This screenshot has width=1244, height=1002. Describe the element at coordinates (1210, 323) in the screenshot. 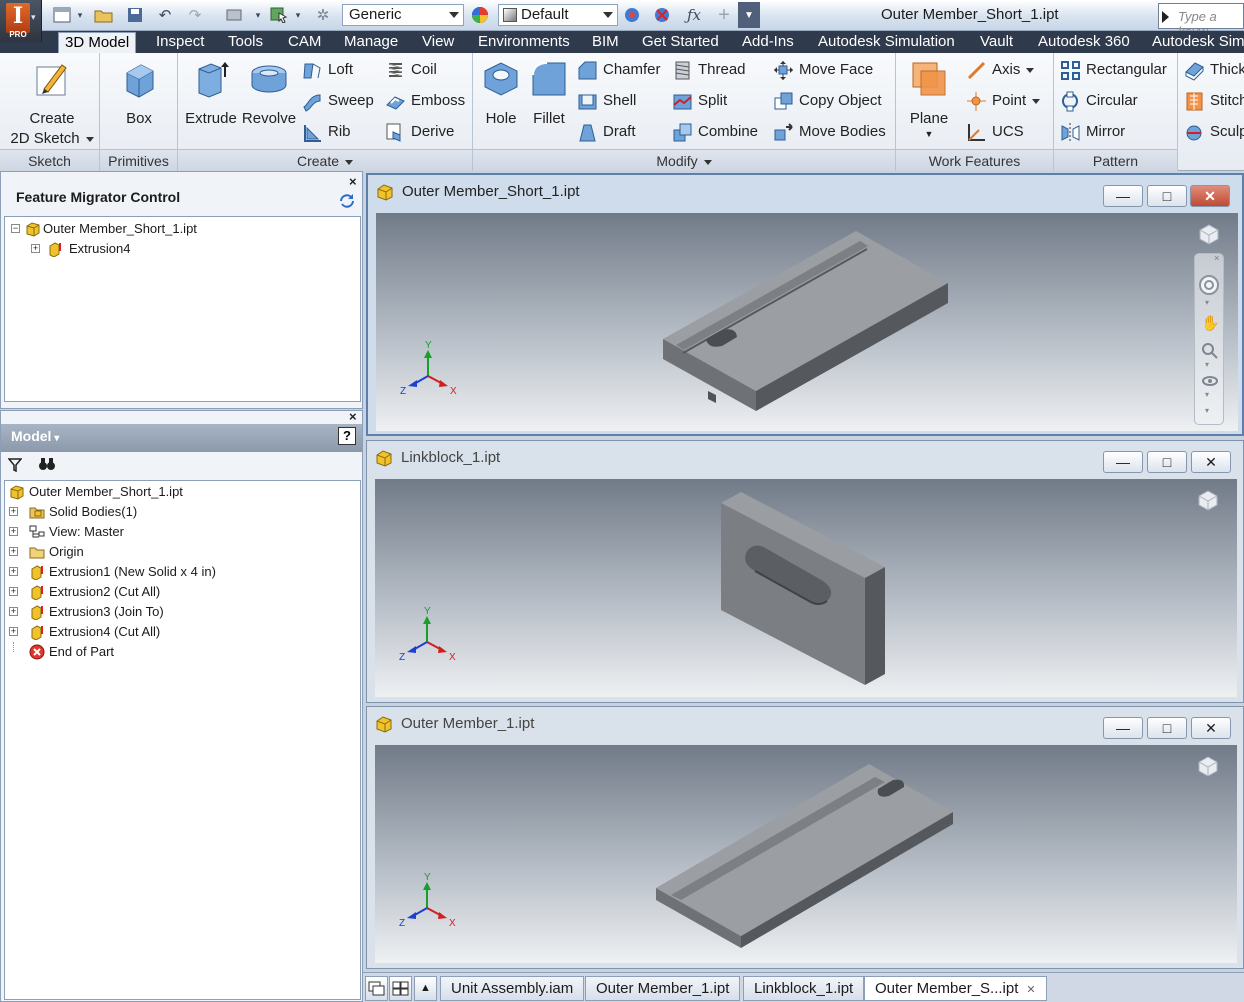

I see `pan-hand-icon: ✋` at that location.